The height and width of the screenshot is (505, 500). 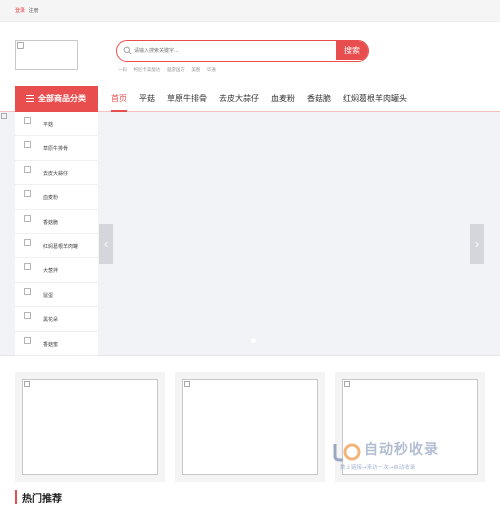 I want to click on watermark-title: 自动秒收录, so click(x=401, y=450).